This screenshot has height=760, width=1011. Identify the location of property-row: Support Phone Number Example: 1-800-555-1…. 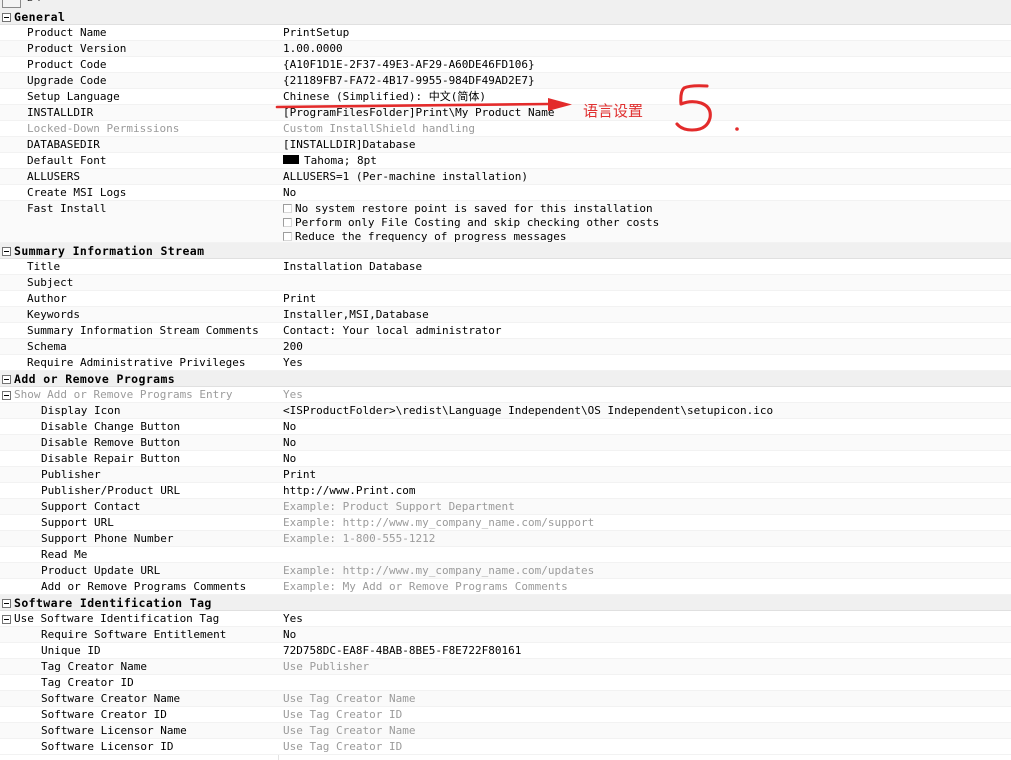
(505, 539).